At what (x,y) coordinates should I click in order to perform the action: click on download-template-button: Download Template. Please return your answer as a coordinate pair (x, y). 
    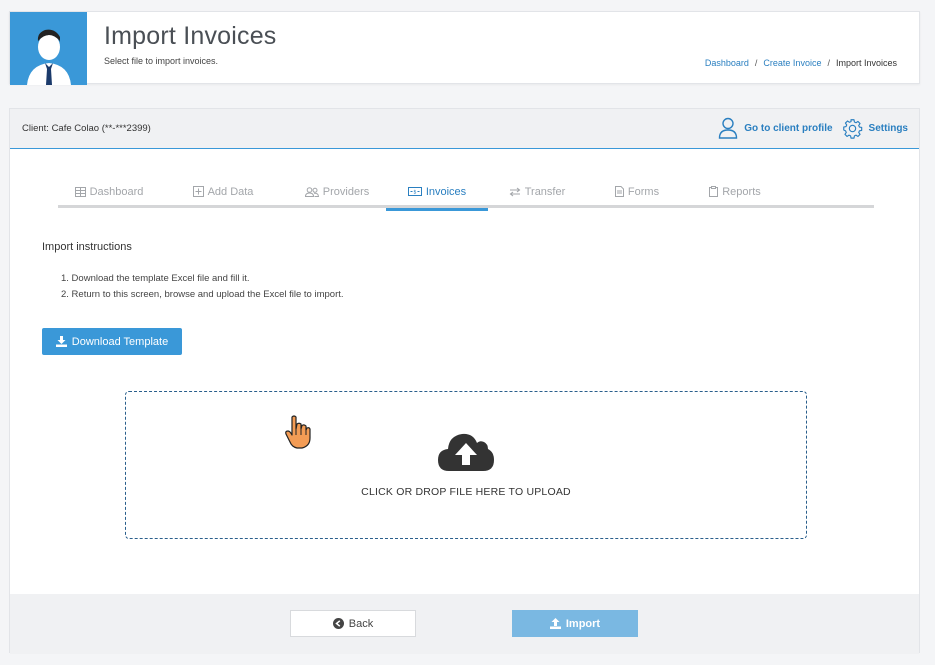
    Looking at the image, I should click on (112, 341).